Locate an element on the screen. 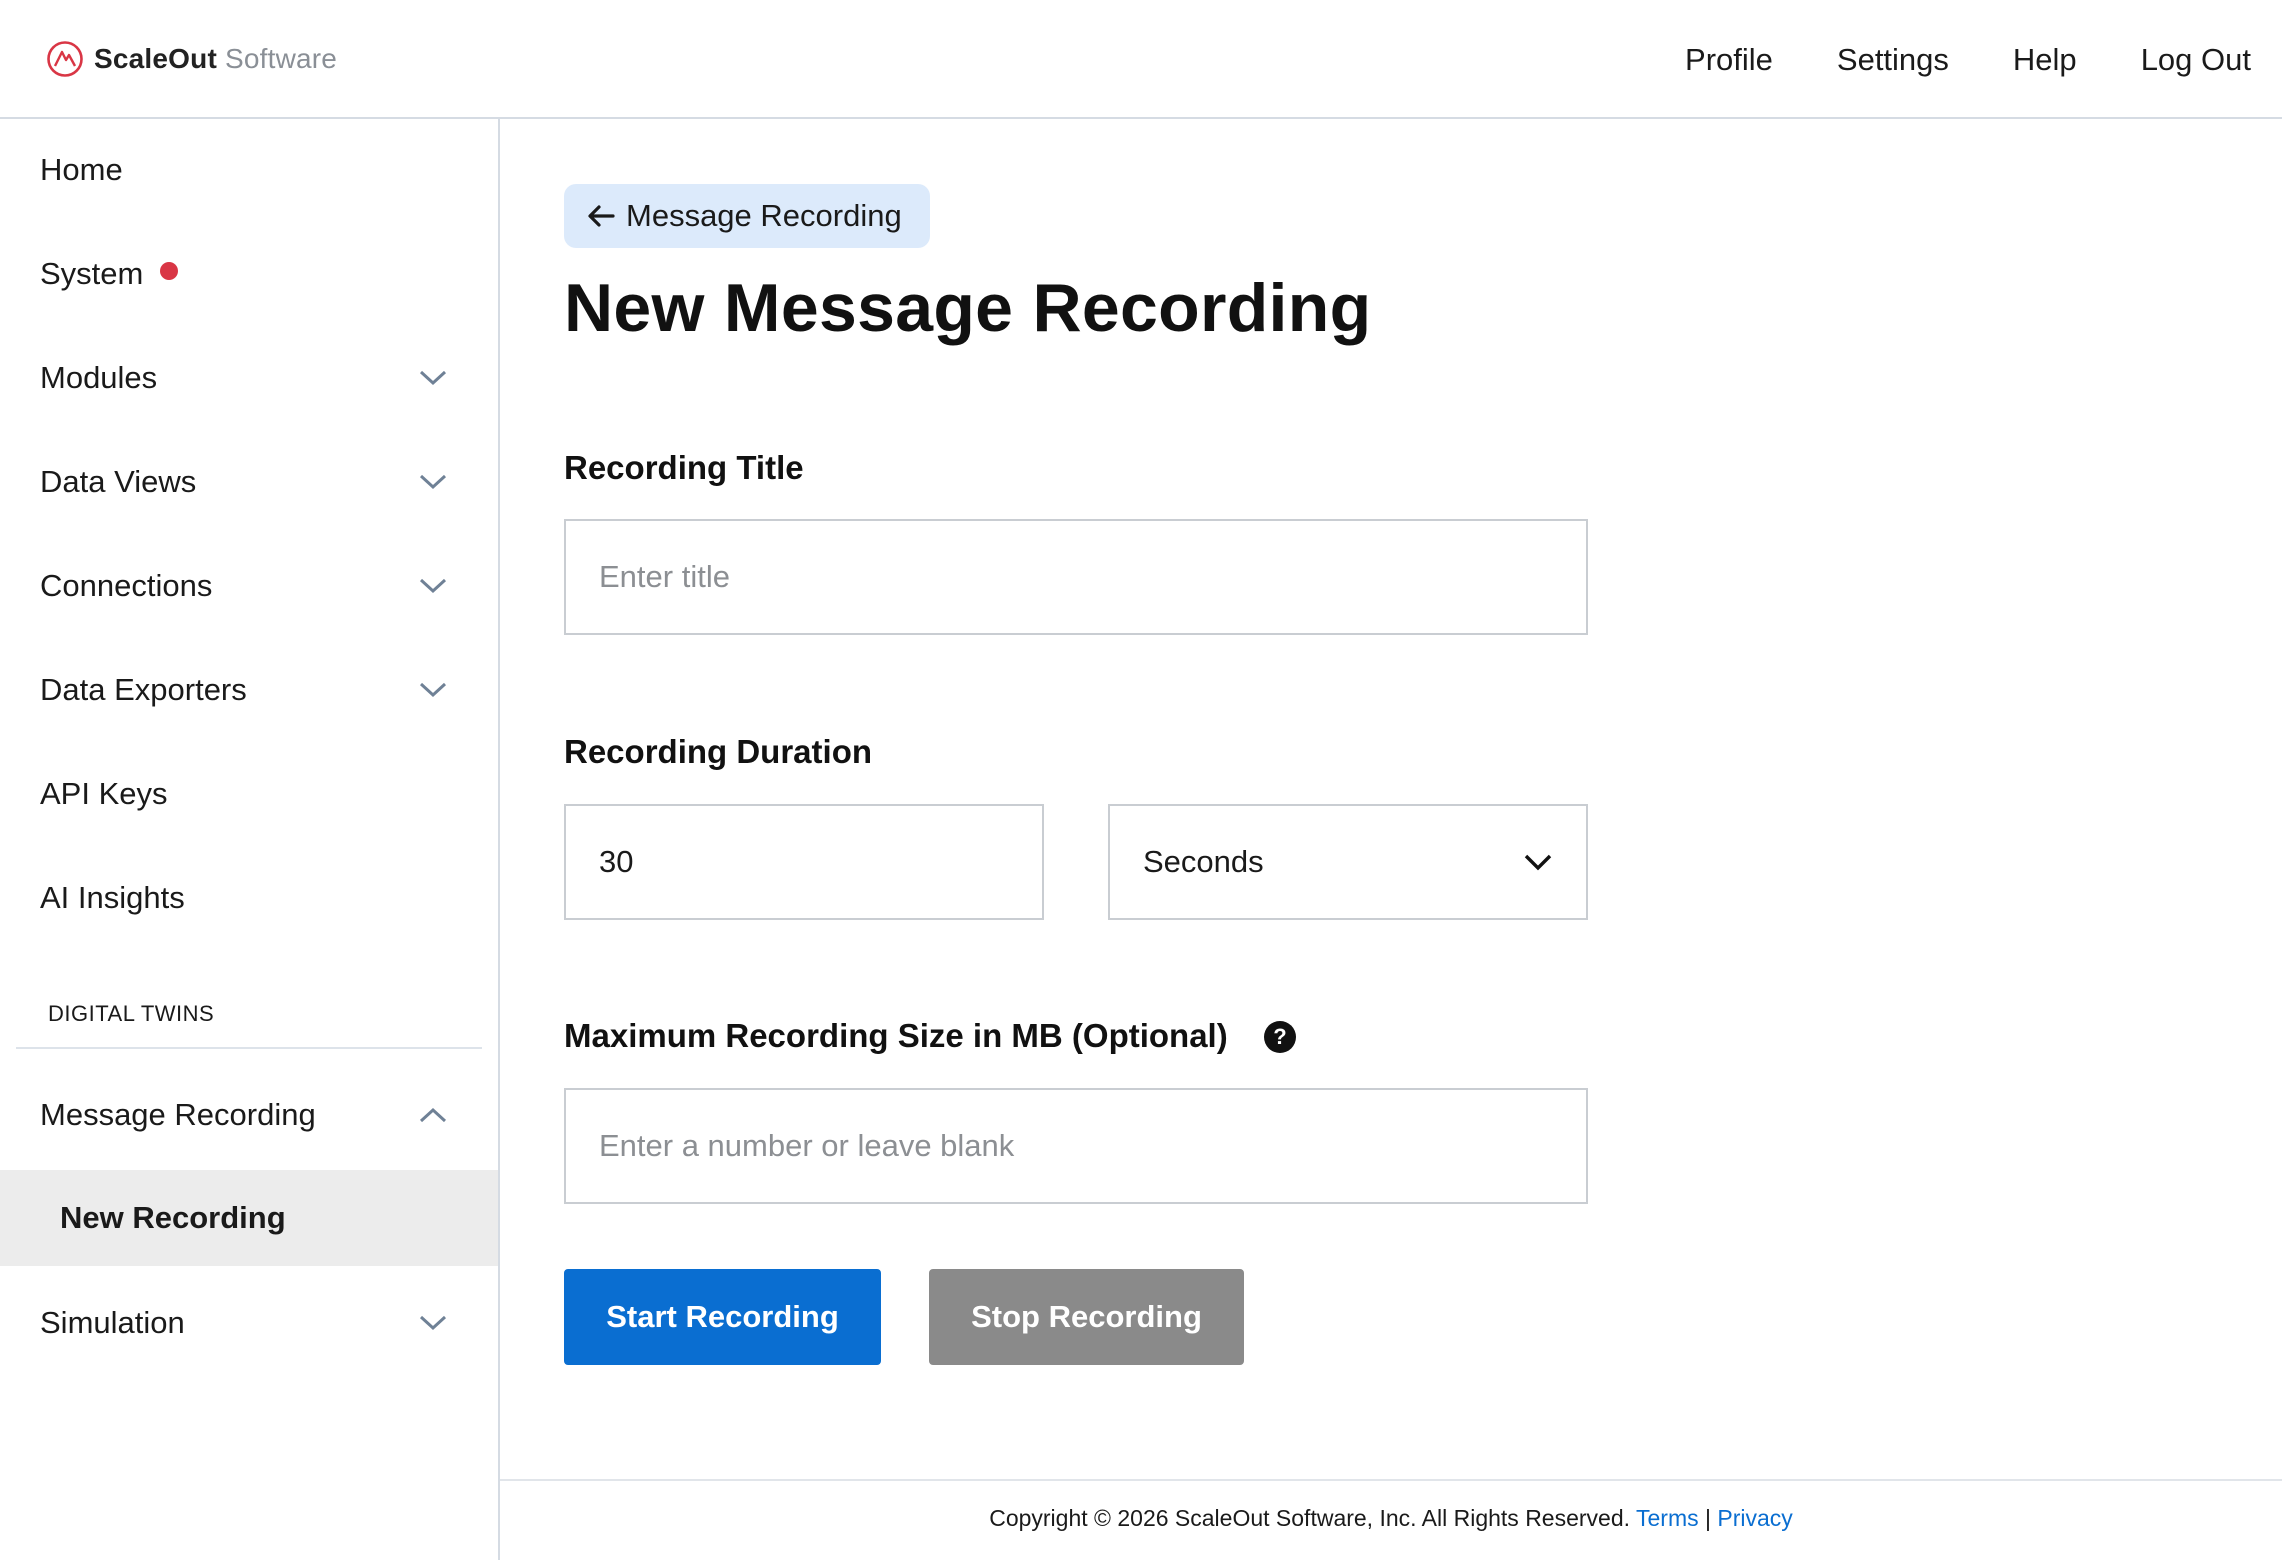 The width and height of the screenshot is (2282, 1560). sidebar-item-connections: Connections is located at coordinates (249, 586).